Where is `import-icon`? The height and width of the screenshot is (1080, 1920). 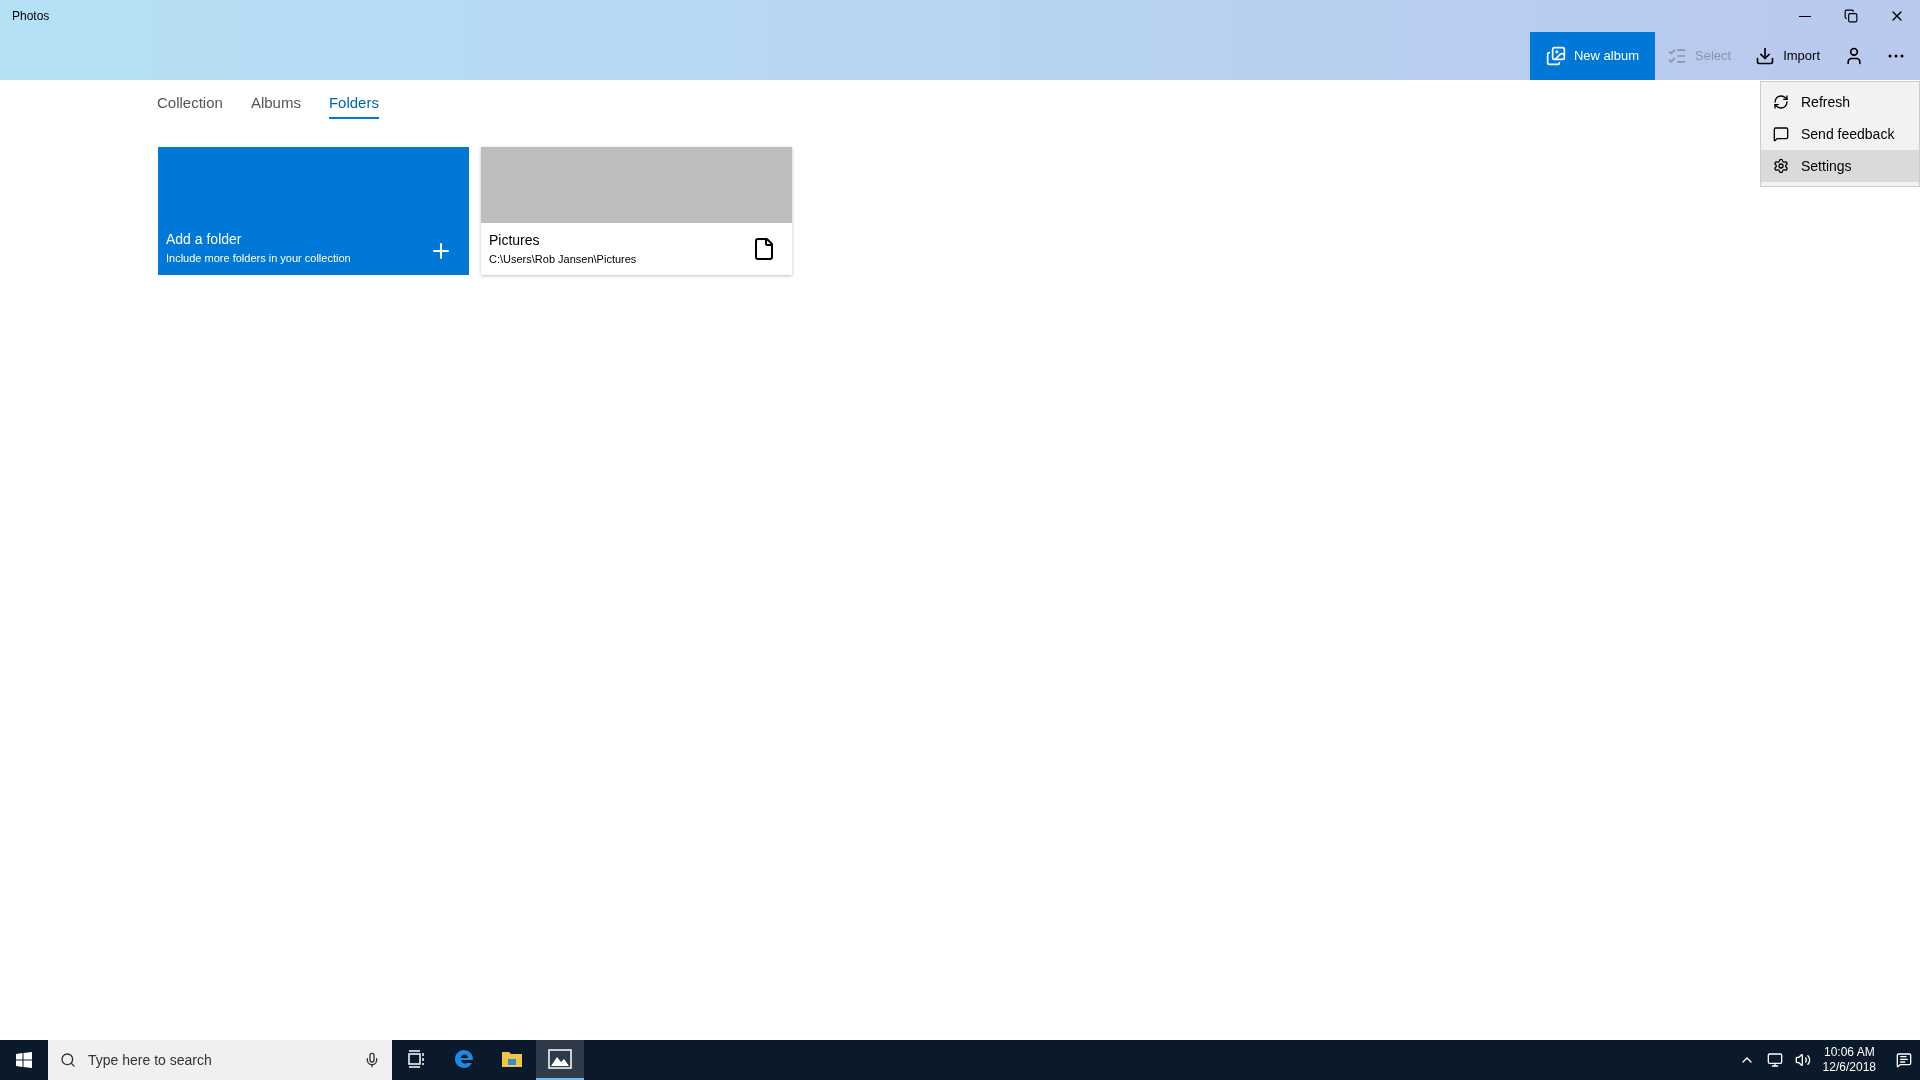
import-icon is located at coordinates (1765, 56).